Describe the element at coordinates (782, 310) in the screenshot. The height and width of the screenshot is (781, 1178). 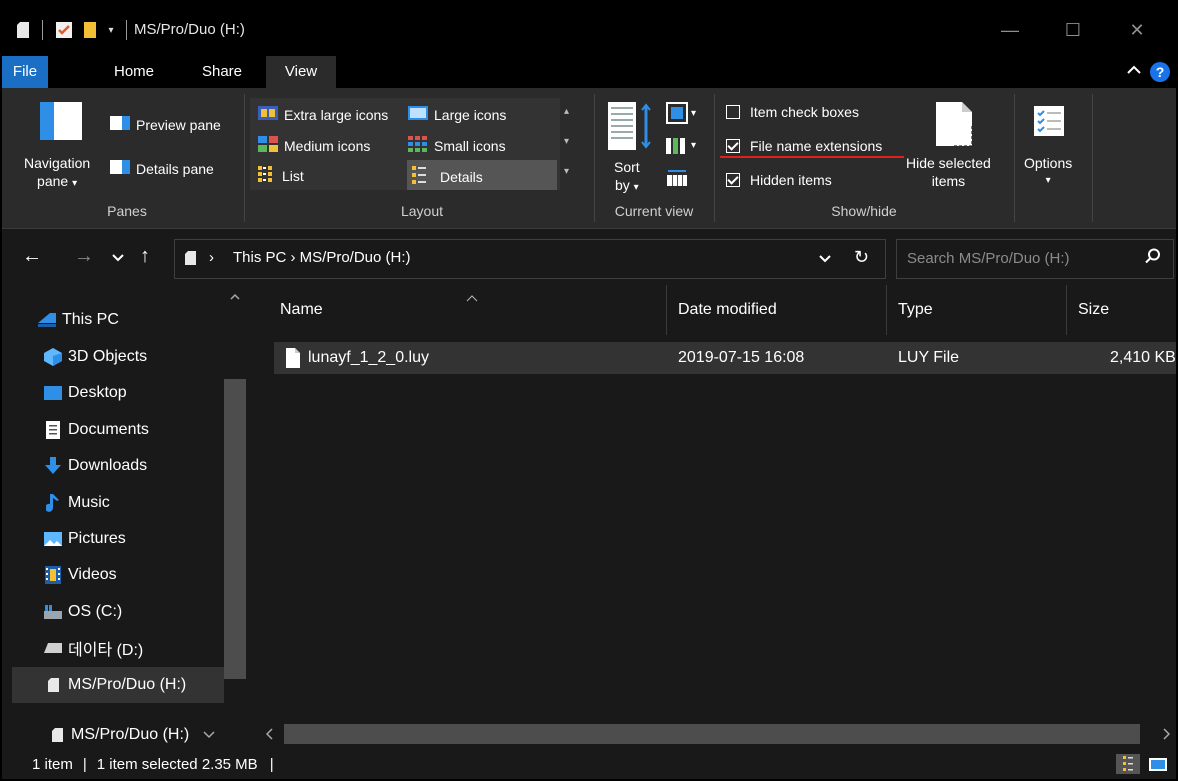
I see `column-header-date: Date modified` at that location.